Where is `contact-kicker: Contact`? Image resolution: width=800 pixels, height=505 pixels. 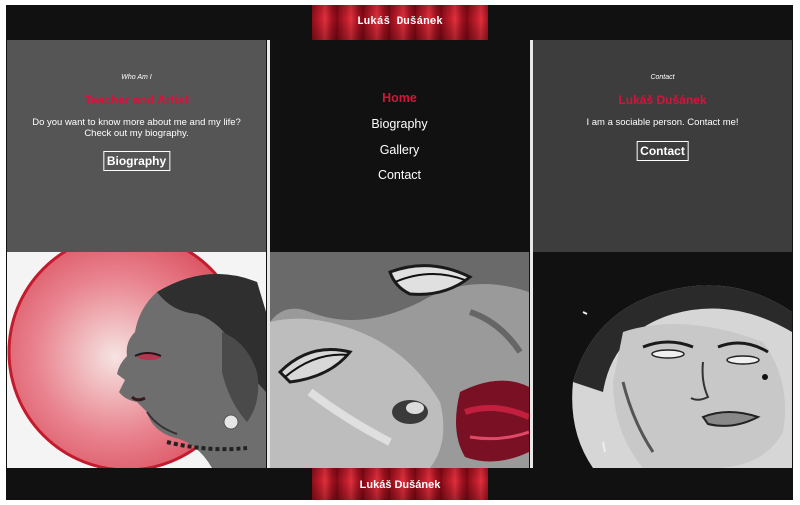
contact-kicker: Contact is located at coordinates (662, 77).